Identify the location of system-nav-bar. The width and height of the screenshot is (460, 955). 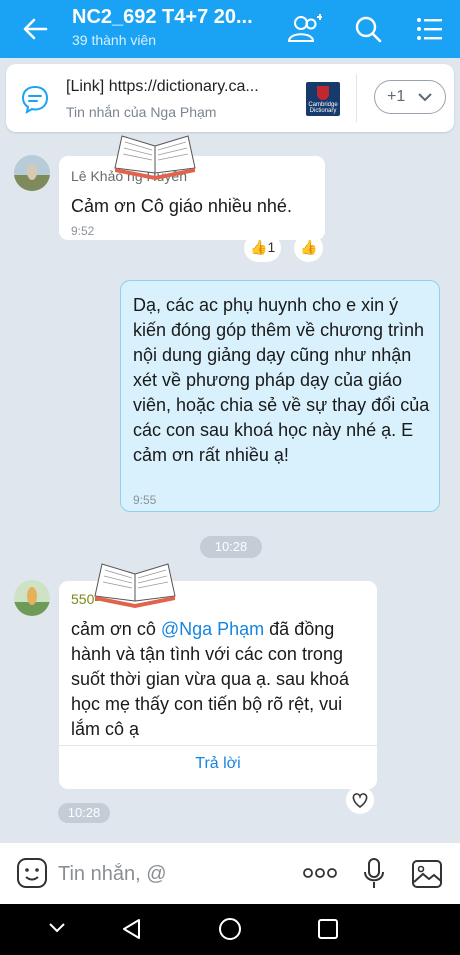
(230, 929).